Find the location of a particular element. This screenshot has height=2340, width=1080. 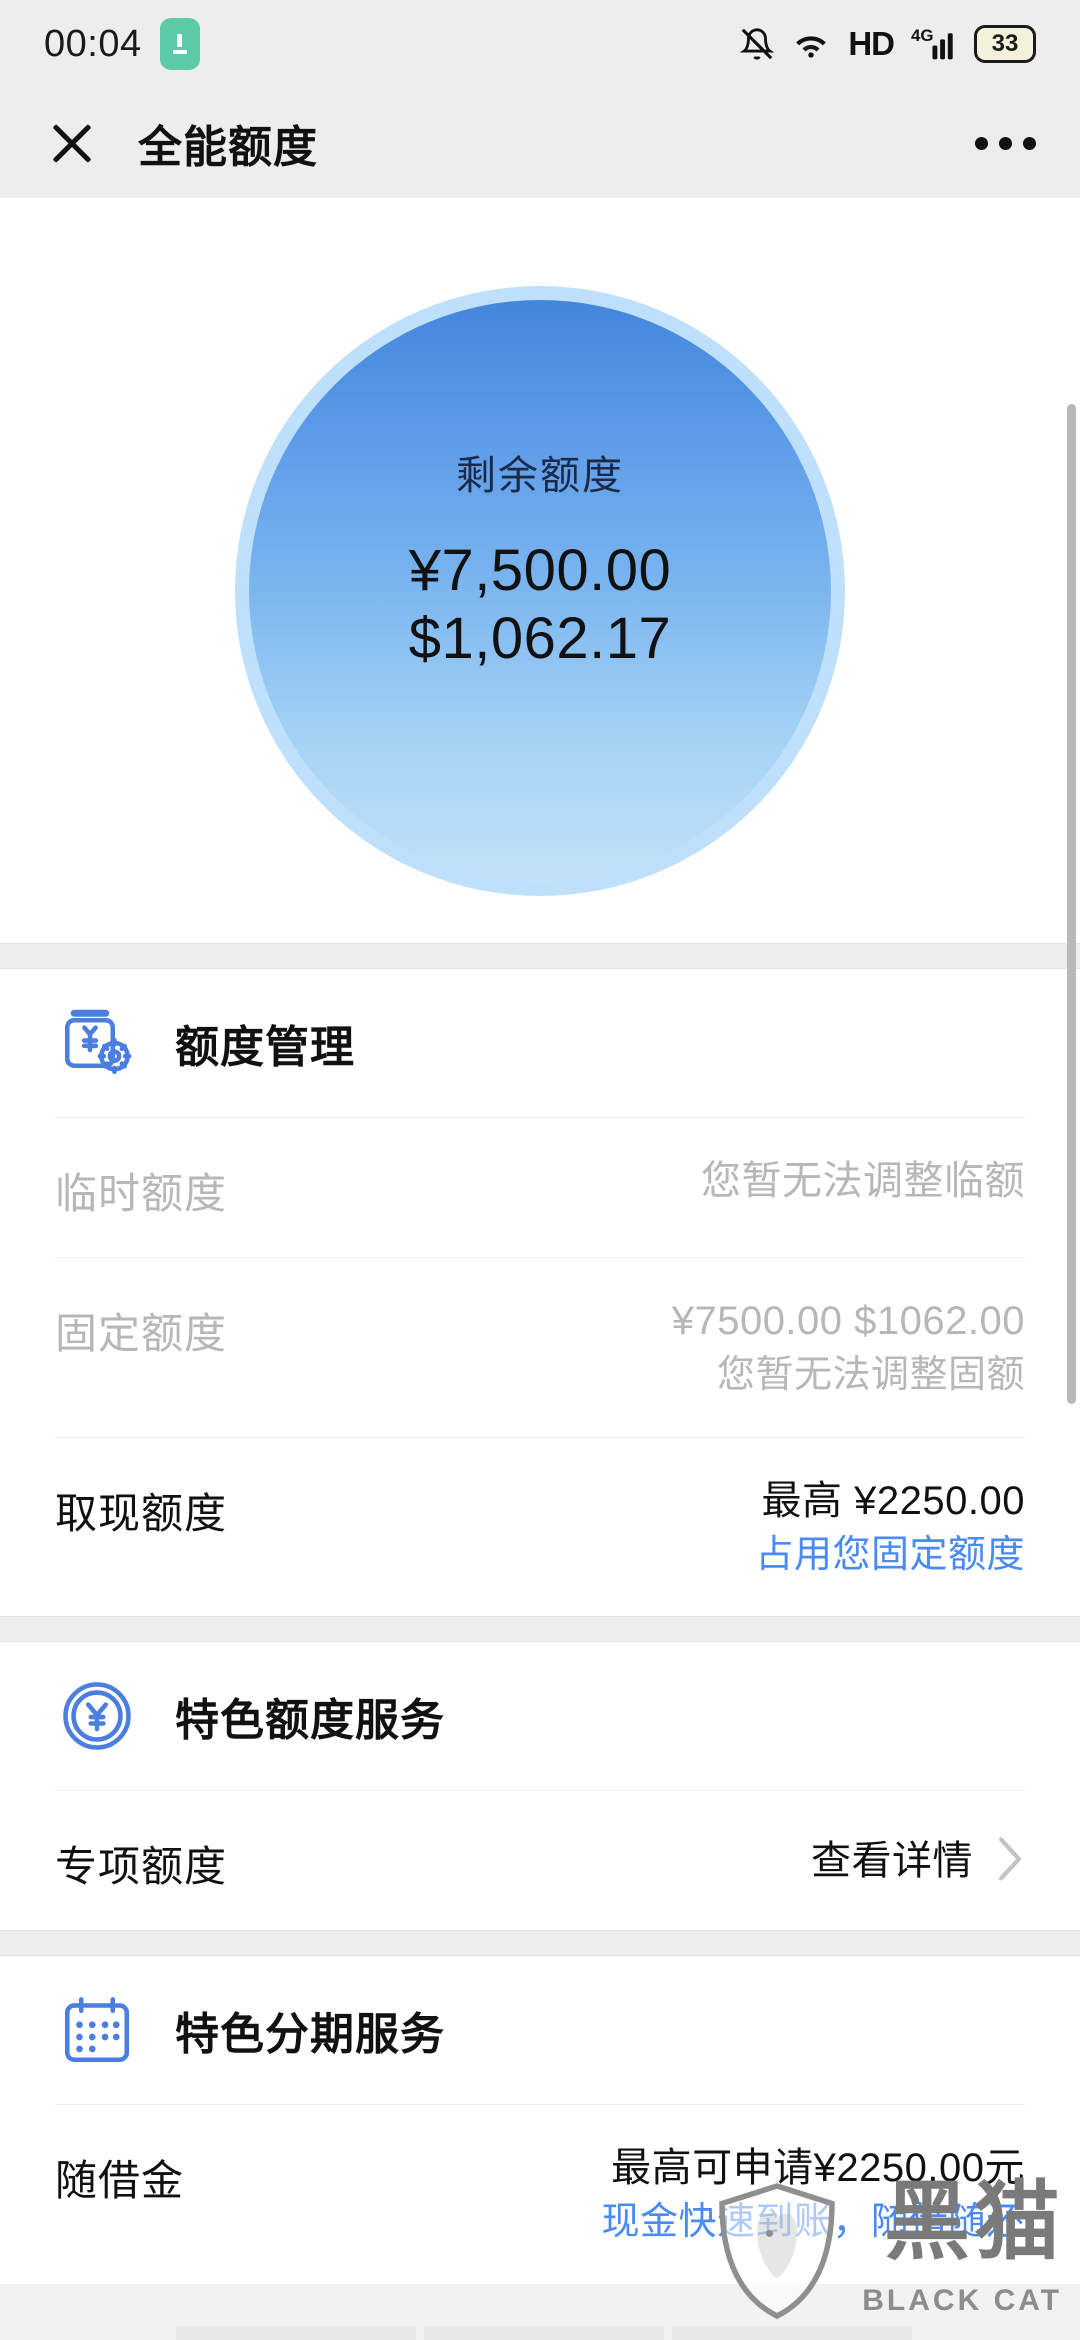

page-title: 全能额度 is located at coordinates (228, 147).